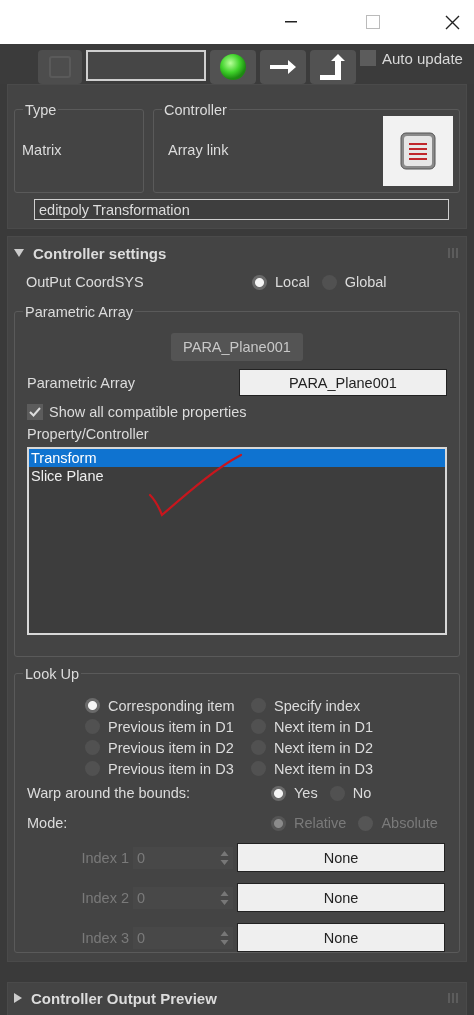  What do you see at coordinates (237, 476) in the screenshot?
I see `list-item: Slice Plane` at bounding box center [237, 476].